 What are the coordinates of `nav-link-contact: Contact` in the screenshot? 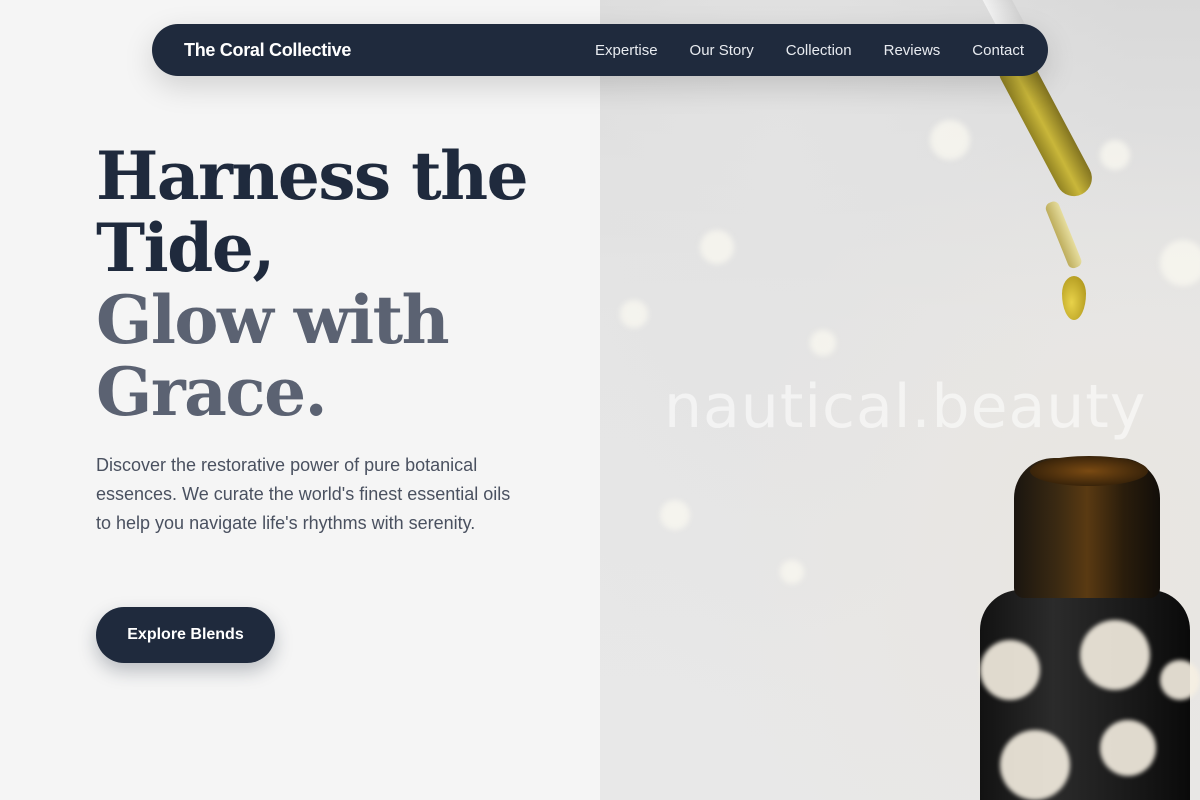 It's located at (998, 50).